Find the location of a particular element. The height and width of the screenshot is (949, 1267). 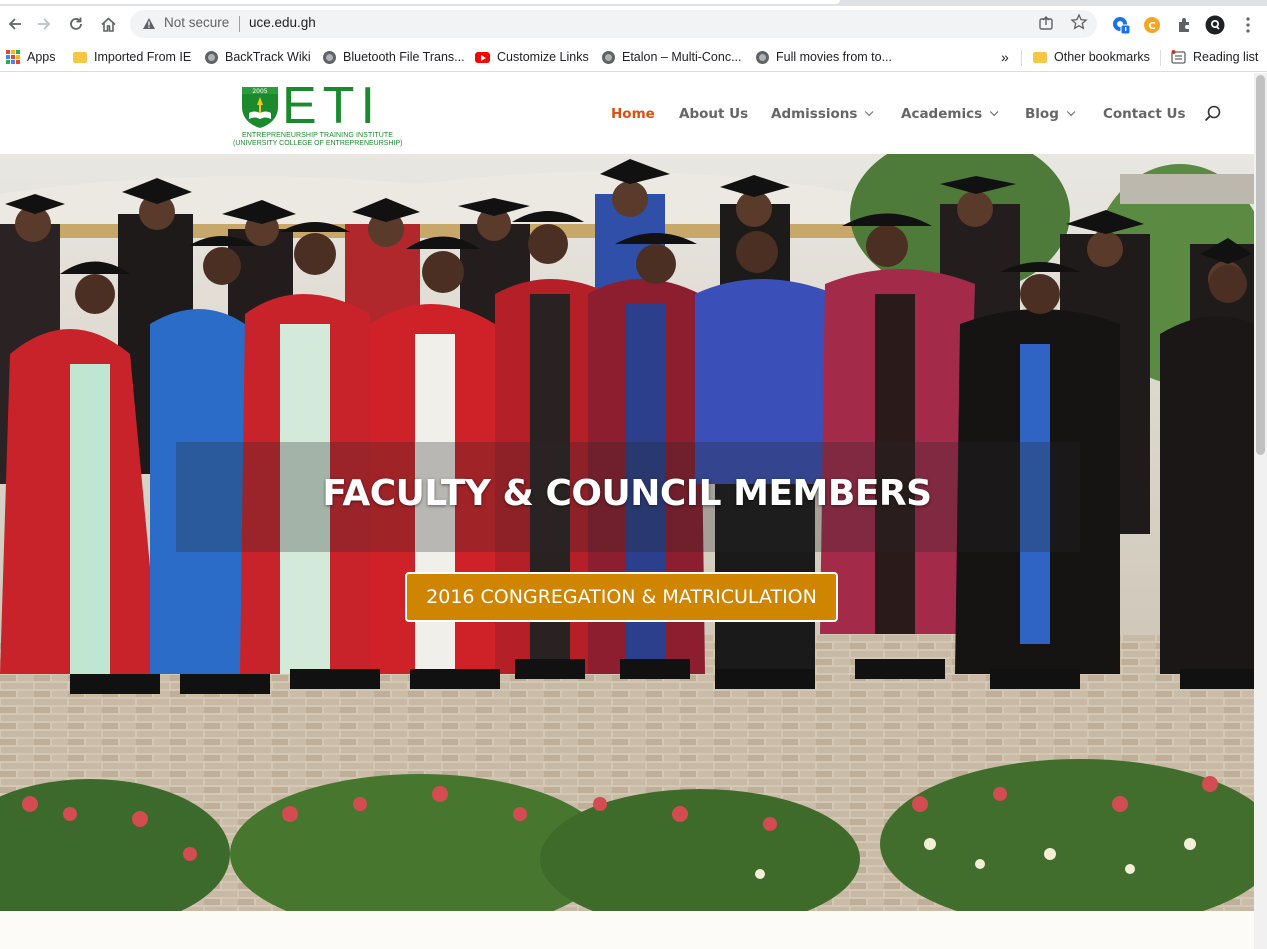

forward-arrow-icon is located at coordinates (44, 24).